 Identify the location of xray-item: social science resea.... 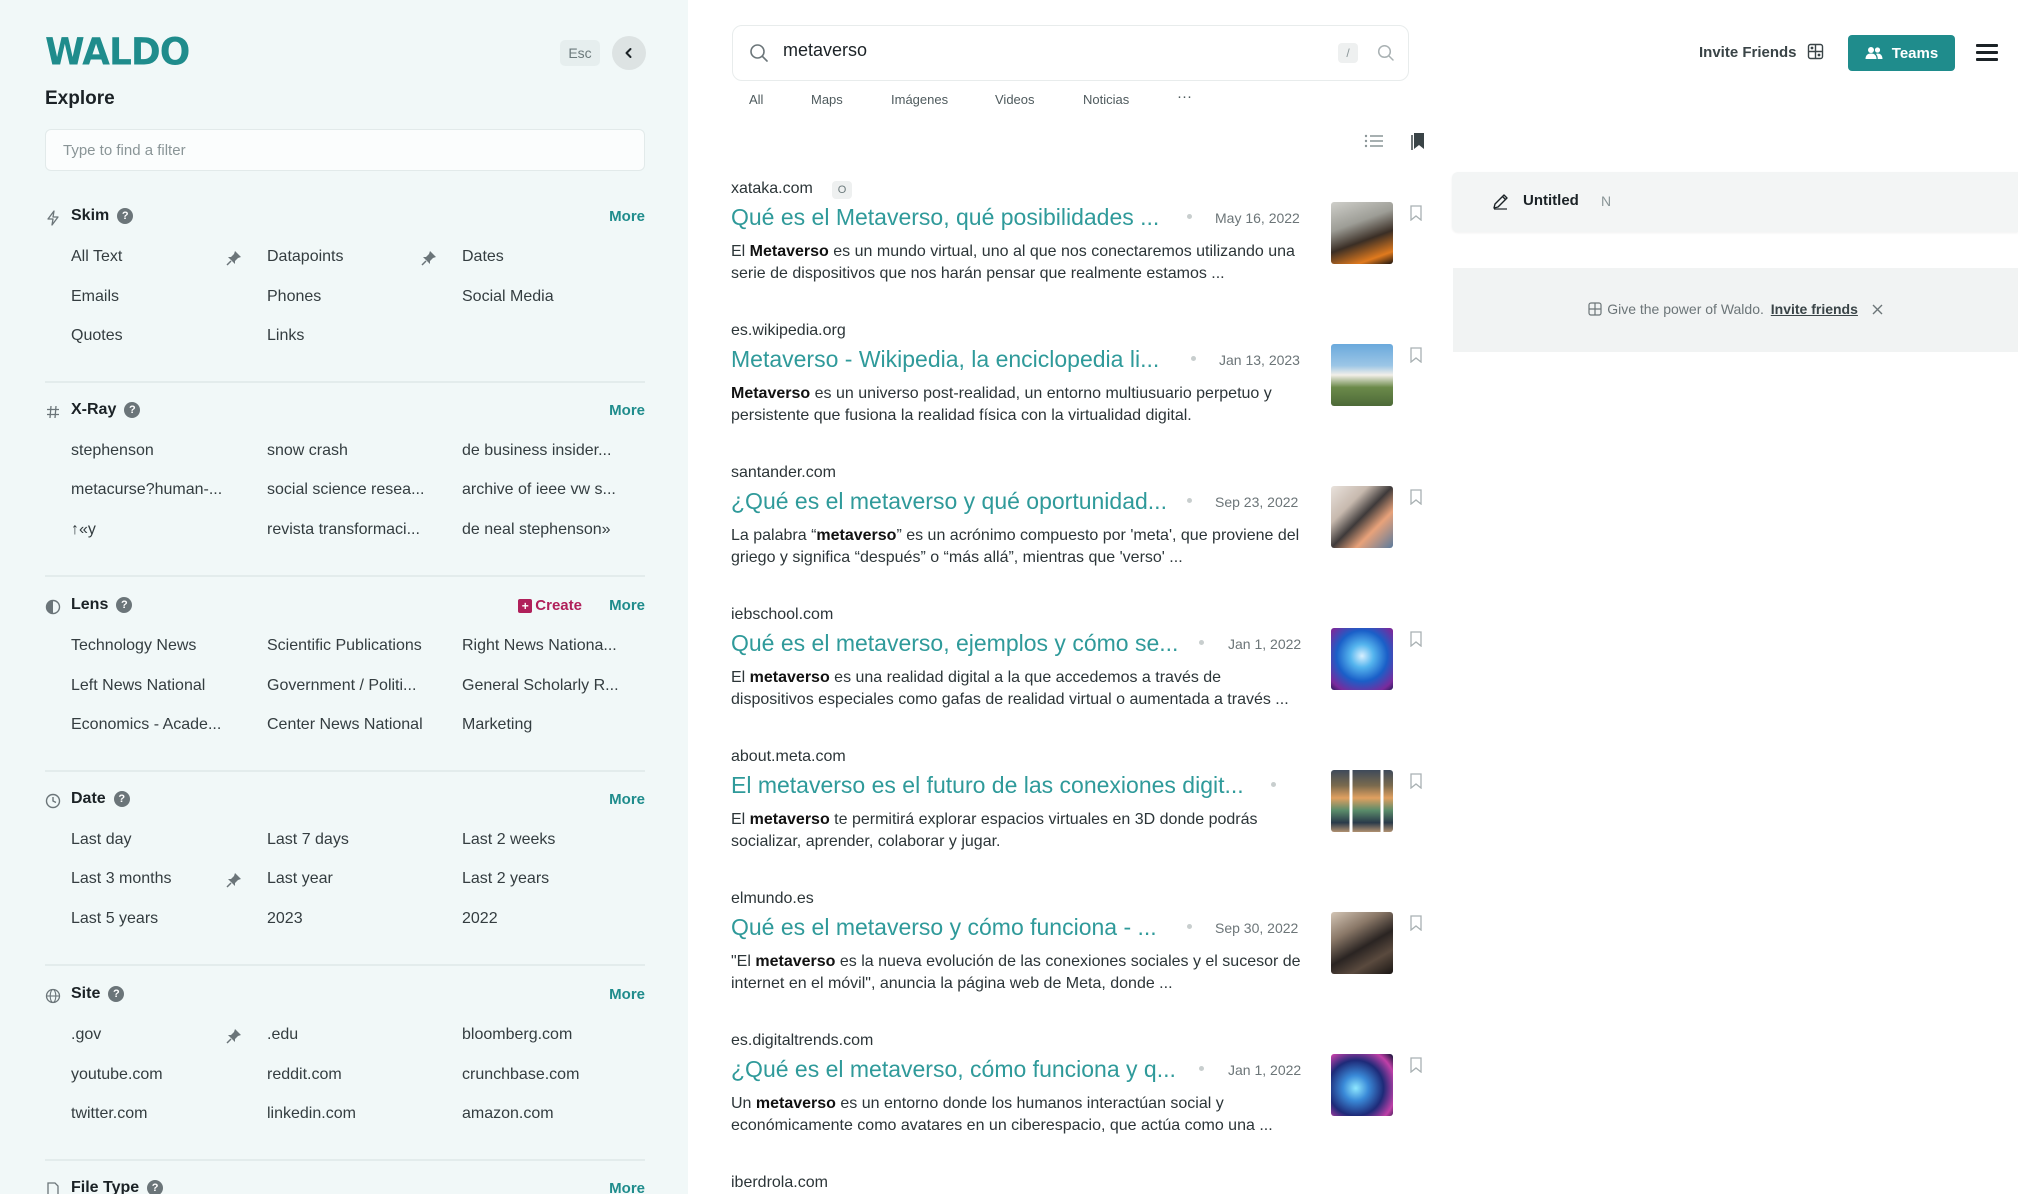
(345, 490).